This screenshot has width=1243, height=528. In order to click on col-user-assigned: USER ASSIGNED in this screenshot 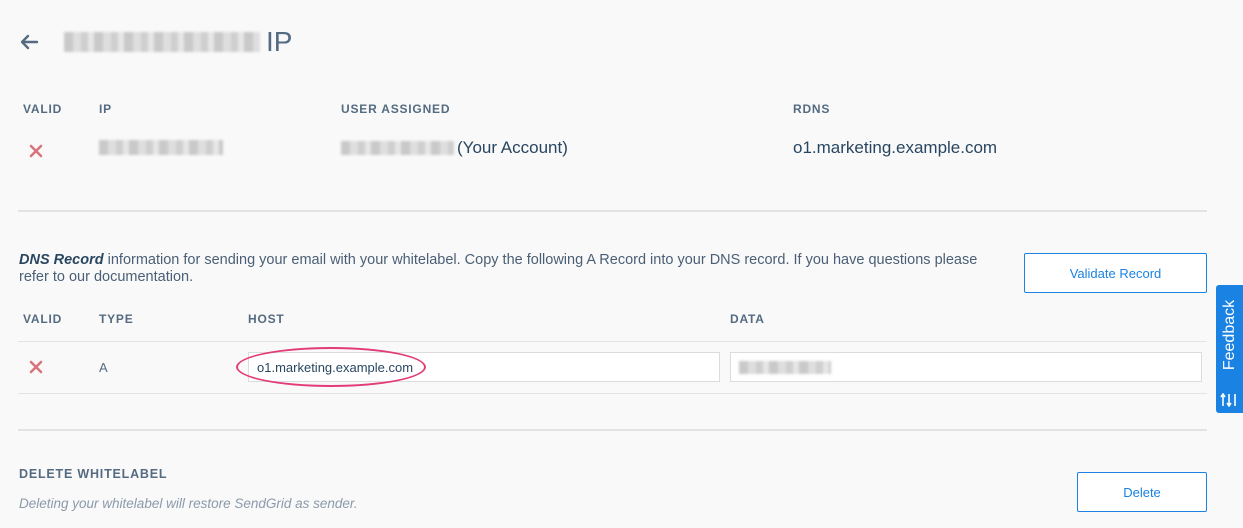, I will do `click(396, 109)`.